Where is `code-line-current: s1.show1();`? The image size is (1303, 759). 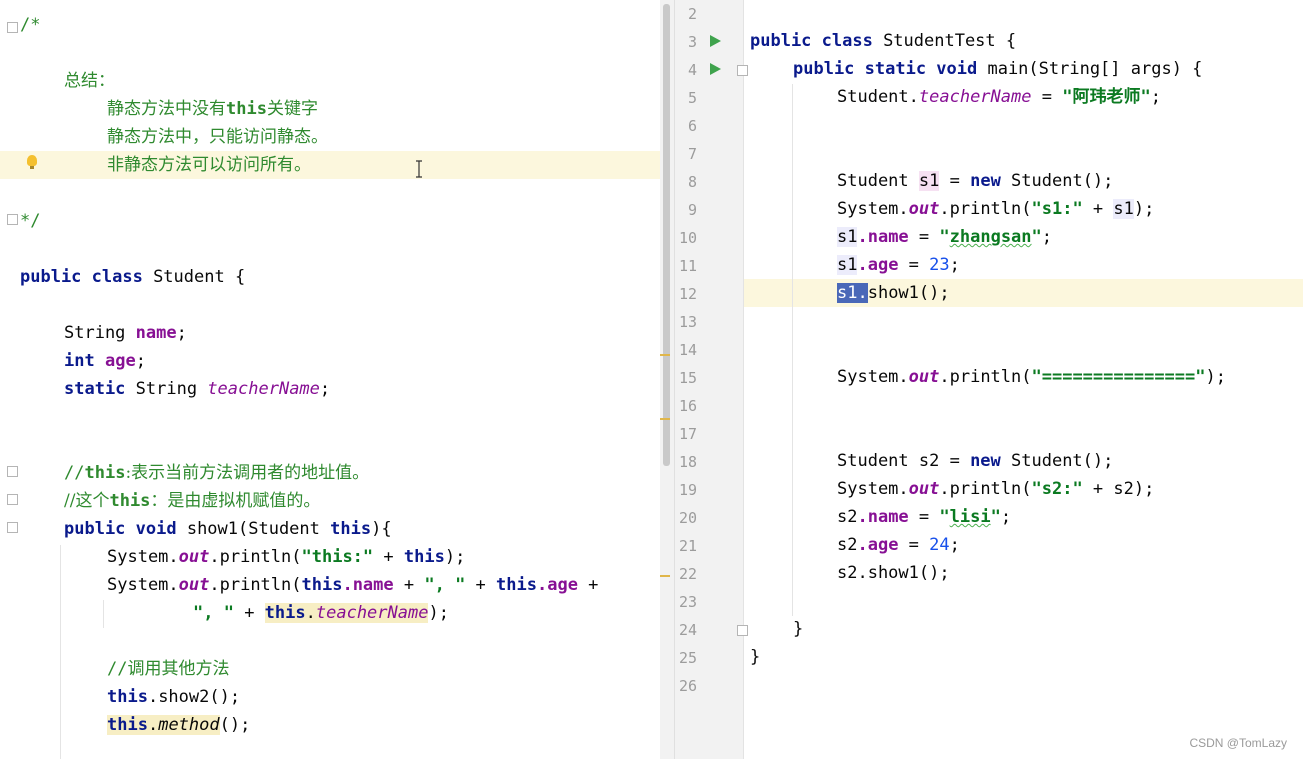
code-line-current: s1.show1(); is located at coordinates (1070, 293).